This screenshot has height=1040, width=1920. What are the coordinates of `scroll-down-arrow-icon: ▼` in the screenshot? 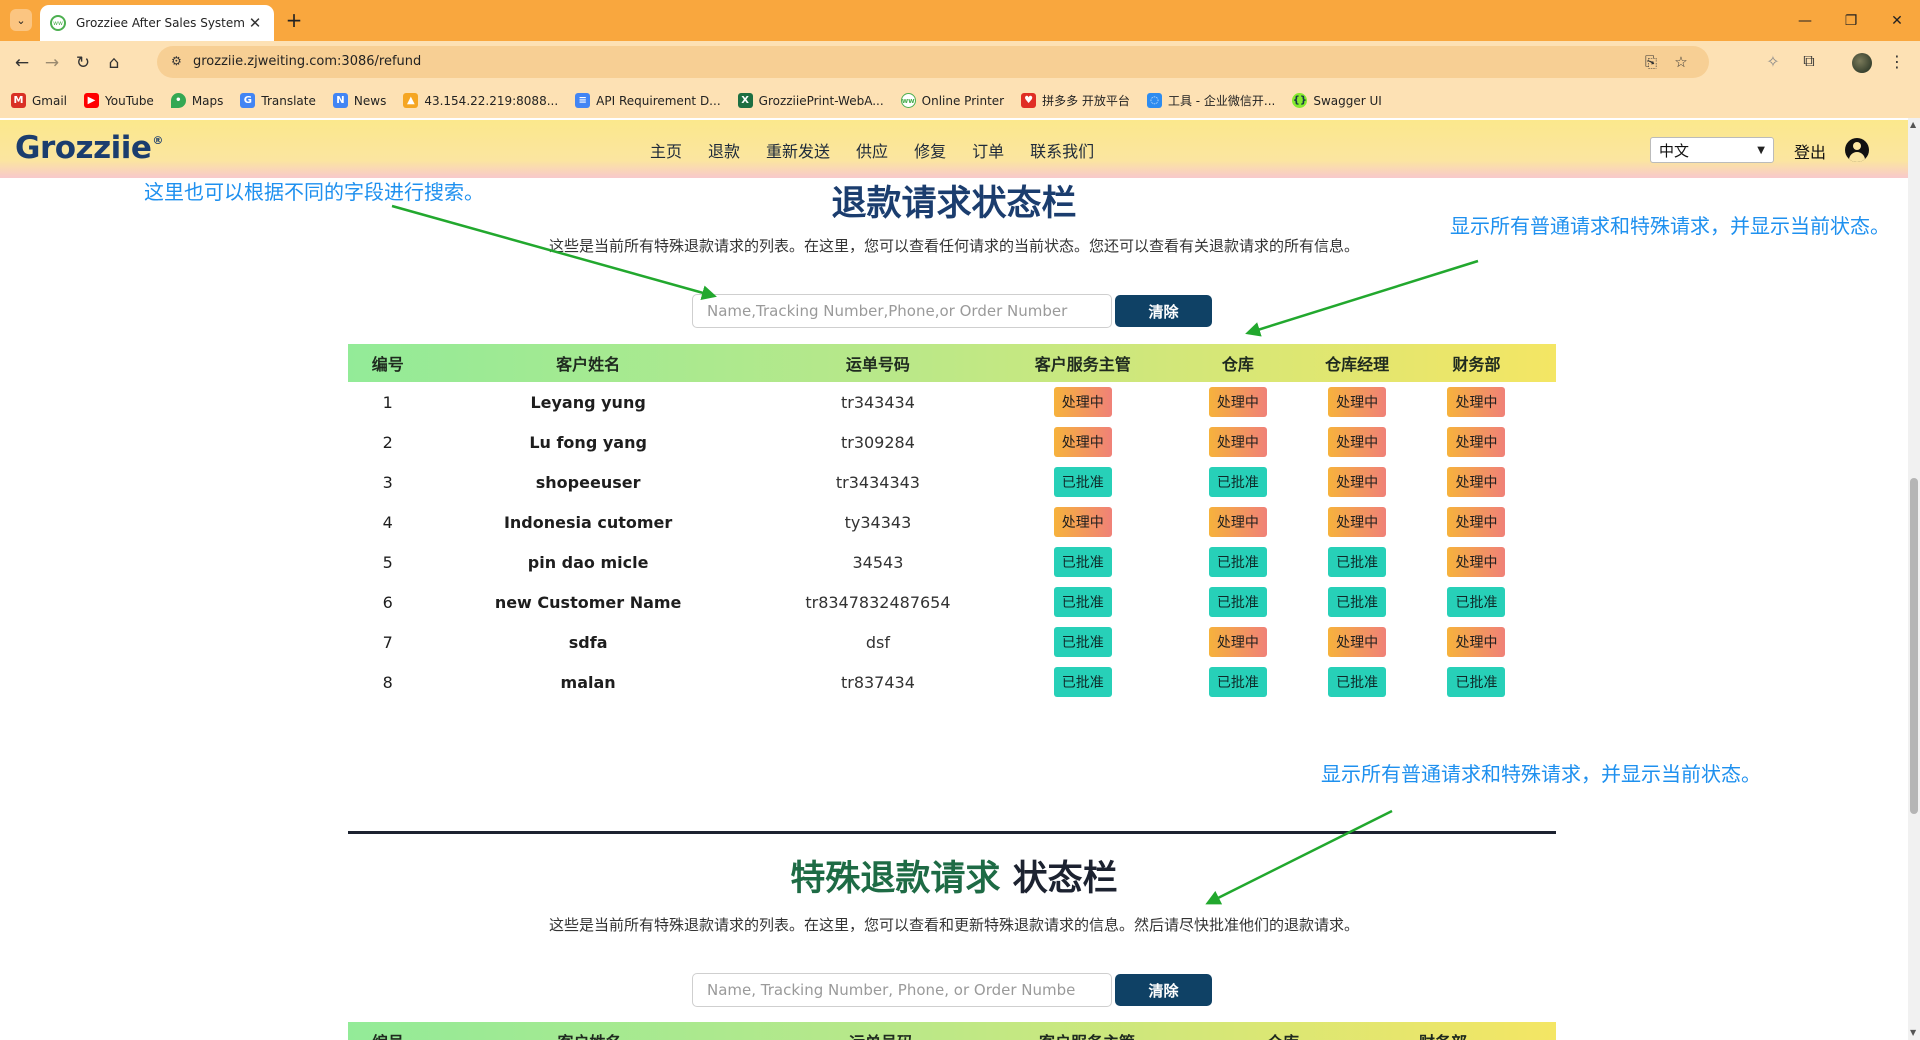 It's located at (1913, 1032).